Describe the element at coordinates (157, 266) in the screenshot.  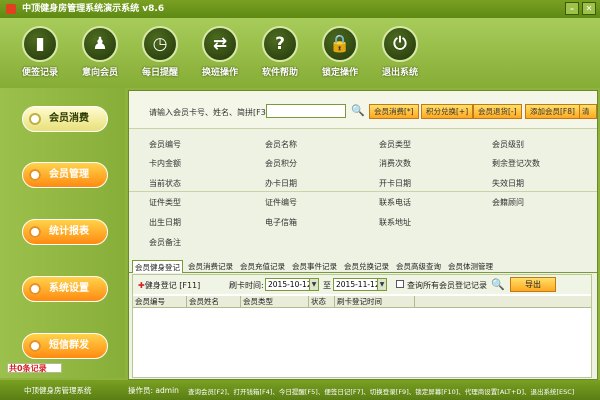
I see `tab-fitness-register: 会员健身登记` at that location.